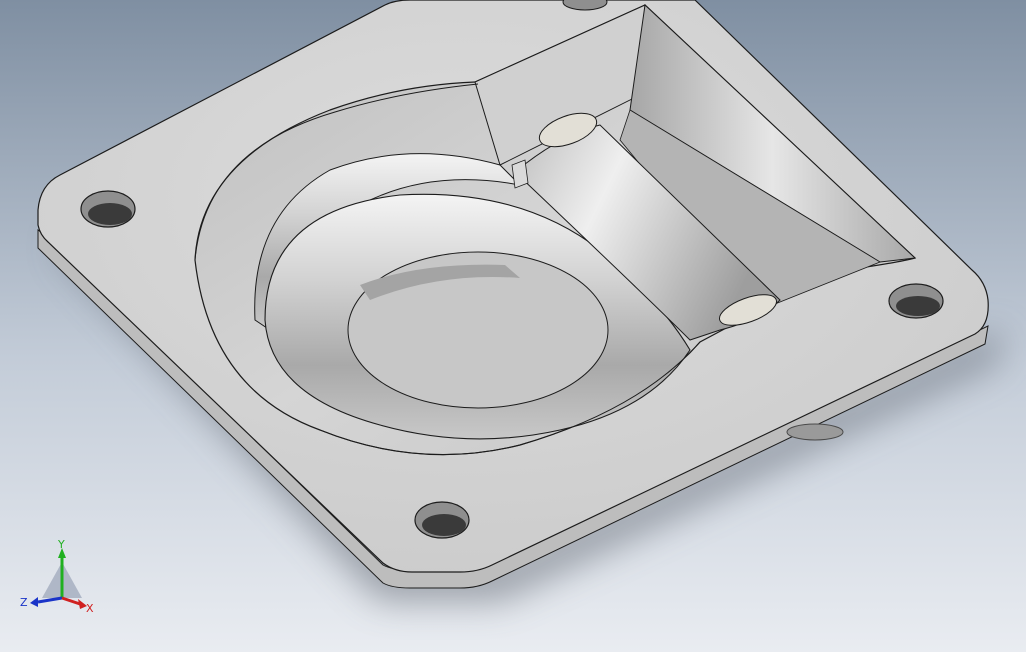 This screenshot has width=1026, height=652. What do you see at coordinates (442, 520) in the screenshot?
I see `bolt-hole-bottom-left` at bounding box center [442, 520].